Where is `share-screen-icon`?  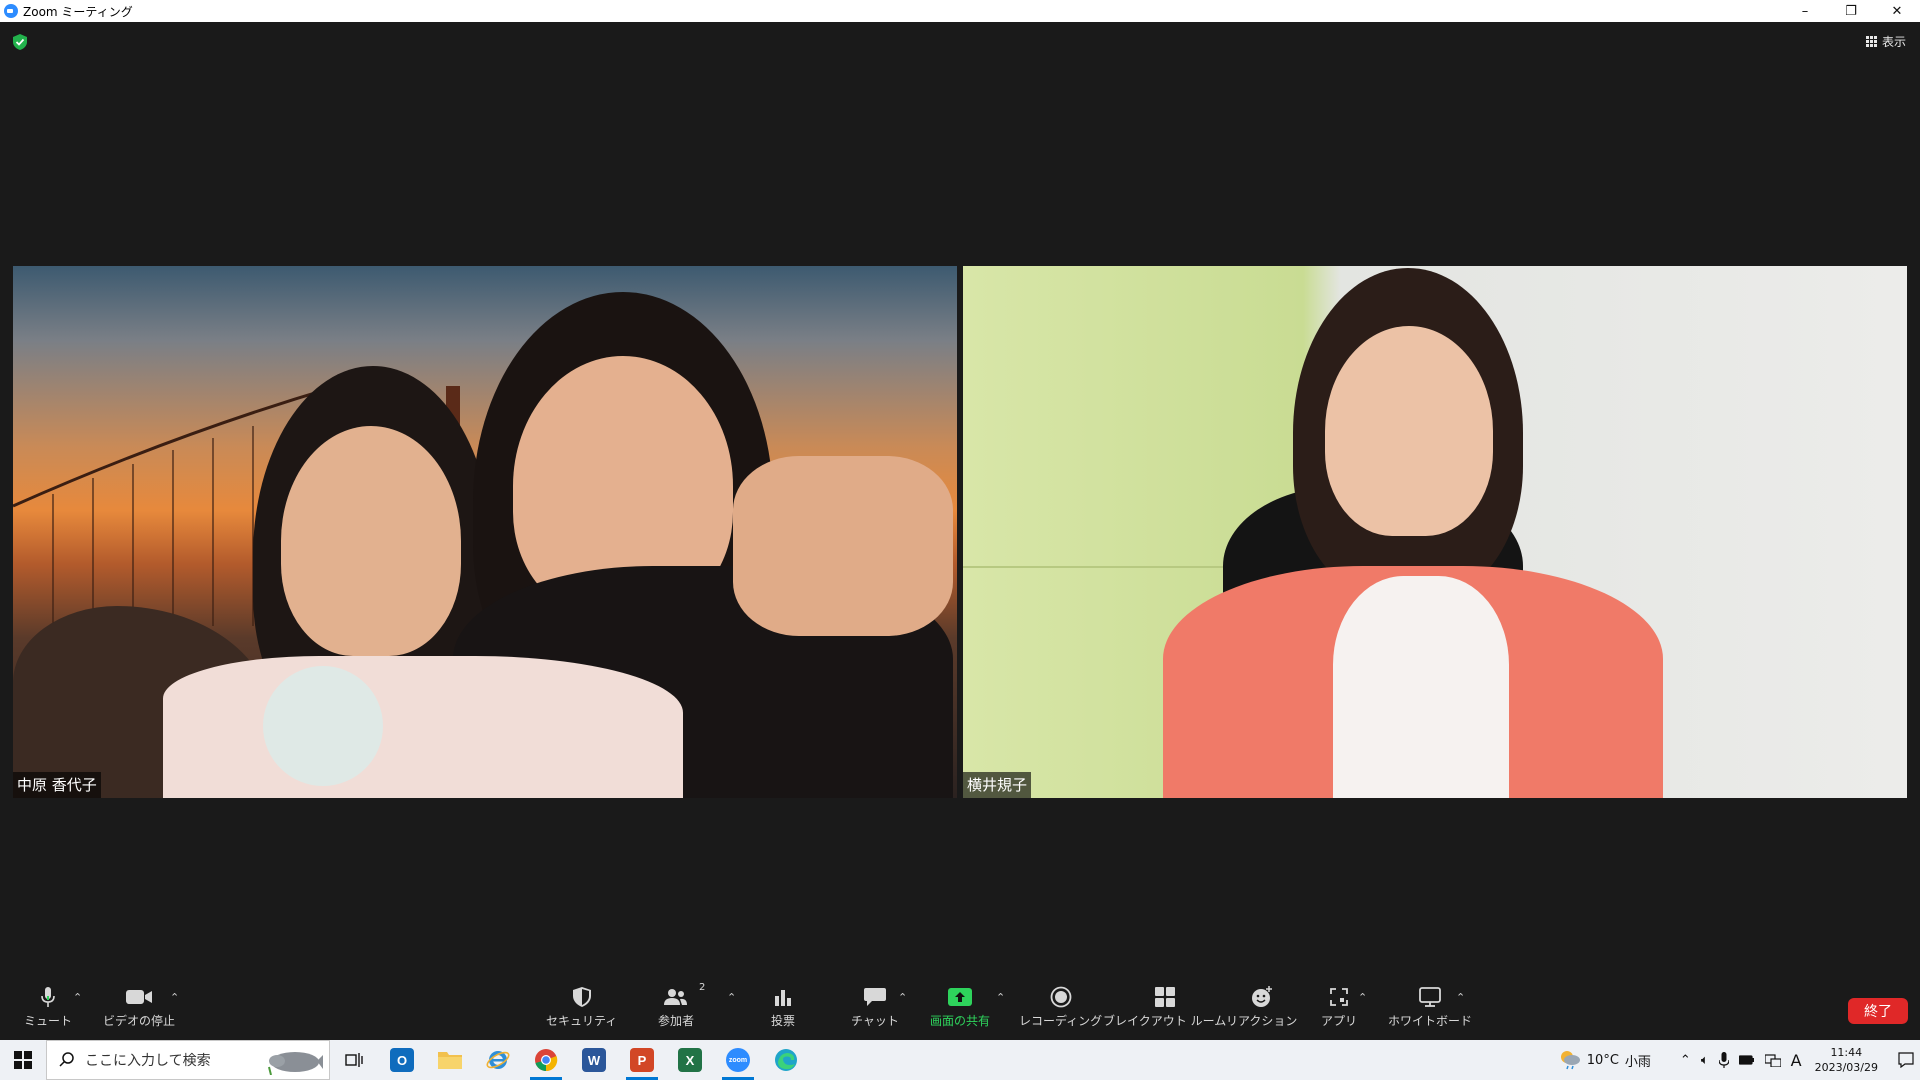 share-screen-icon is located at coordinates (960, 997).